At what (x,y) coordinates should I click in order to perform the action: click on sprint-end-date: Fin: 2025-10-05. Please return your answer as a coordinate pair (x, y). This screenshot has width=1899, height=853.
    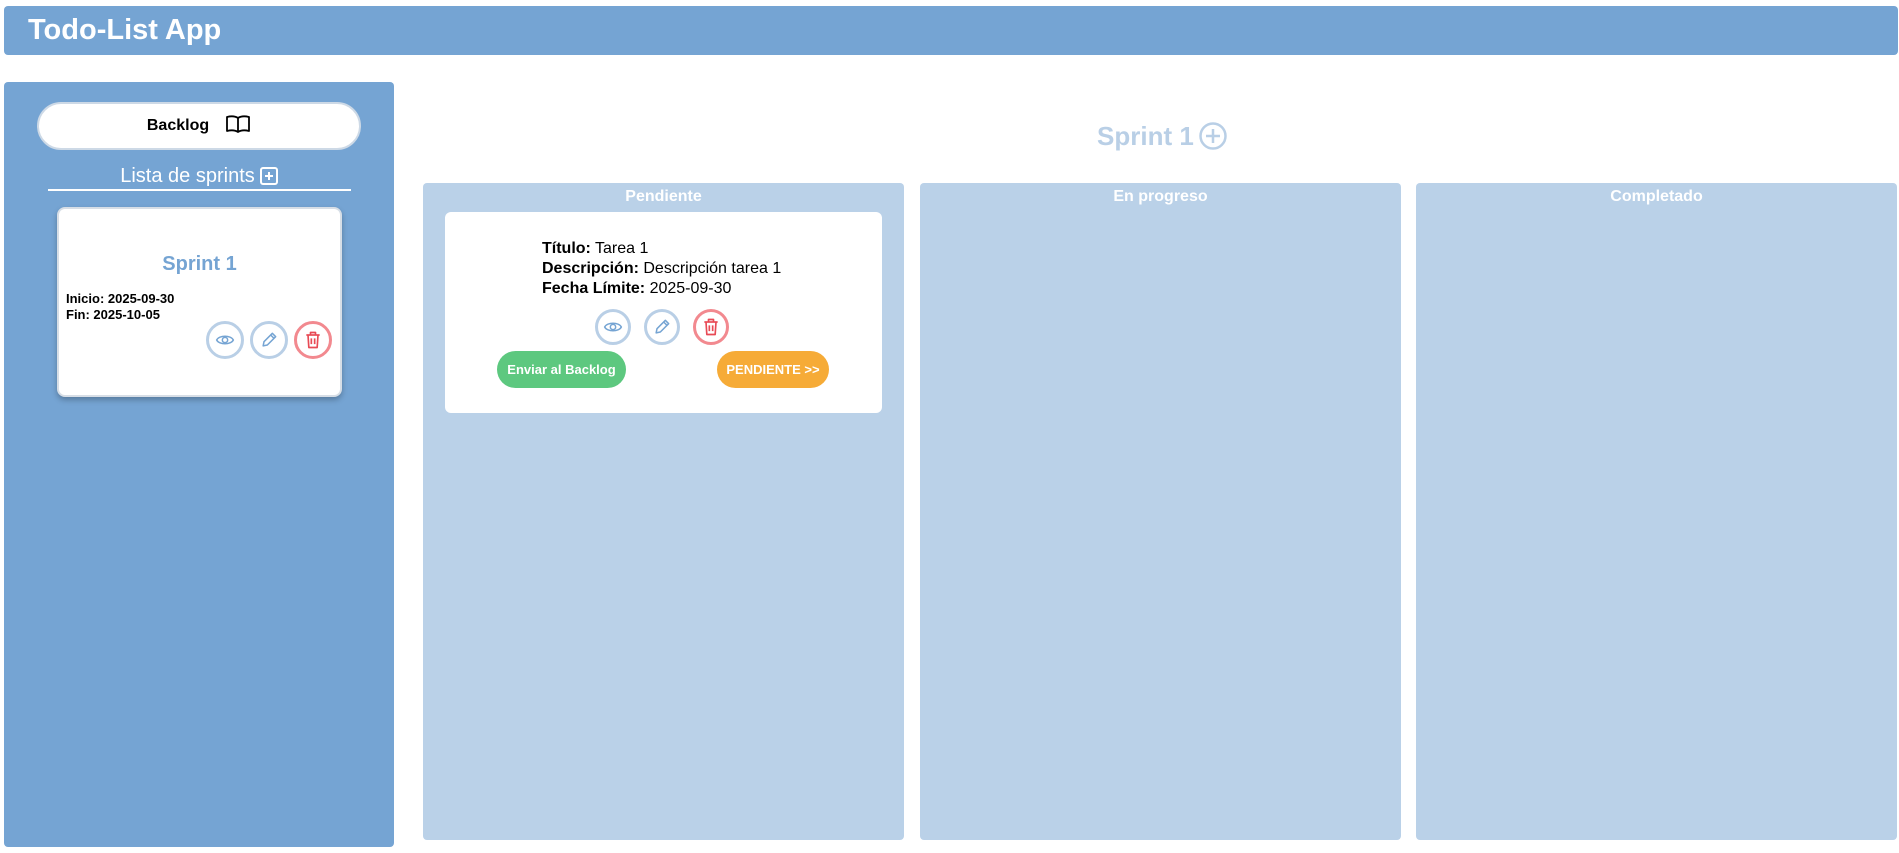
    Looking at the image, I should click on (113, 314).